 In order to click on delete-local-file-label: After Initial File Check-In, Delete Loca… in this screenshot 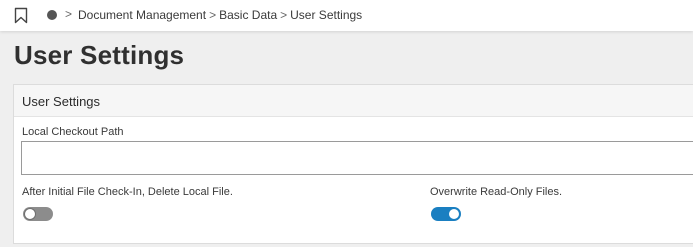, I will do `click(127, 192)`.